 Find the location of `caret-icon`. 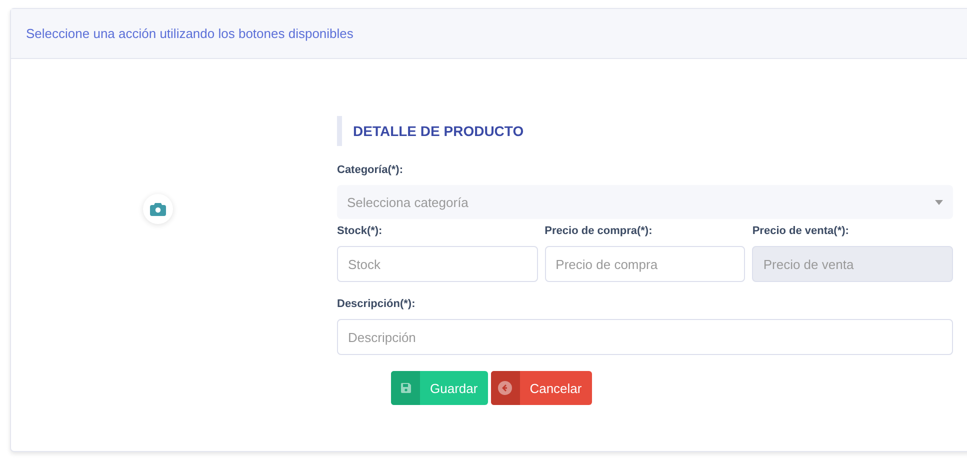

caret-icon is located at coordinates (939, 202).